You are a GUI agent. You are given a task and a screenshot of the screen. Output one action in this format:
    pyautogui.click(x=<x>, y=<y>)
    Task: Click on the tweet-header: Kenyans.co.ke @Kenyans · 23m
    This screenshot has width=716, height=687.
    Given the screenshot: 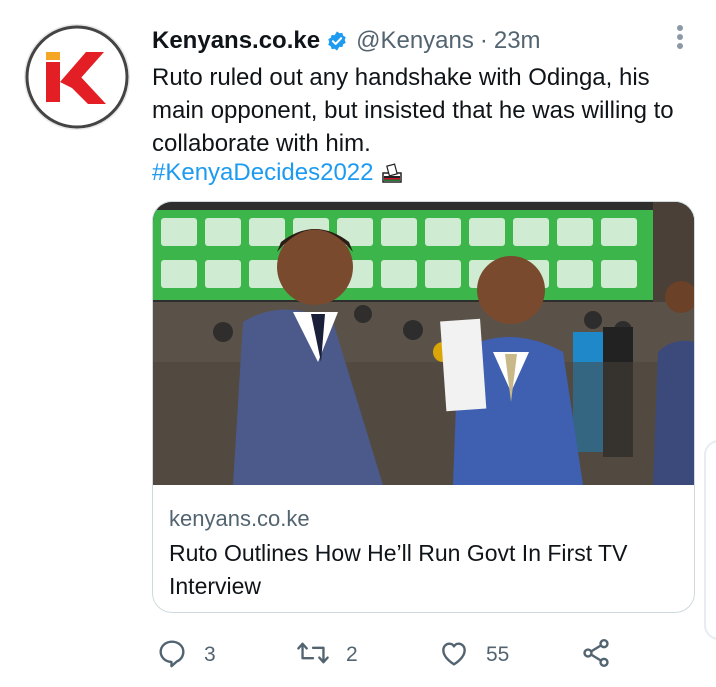 What is the action you would take?
    pyautogui.click(x=346, y=41)
    